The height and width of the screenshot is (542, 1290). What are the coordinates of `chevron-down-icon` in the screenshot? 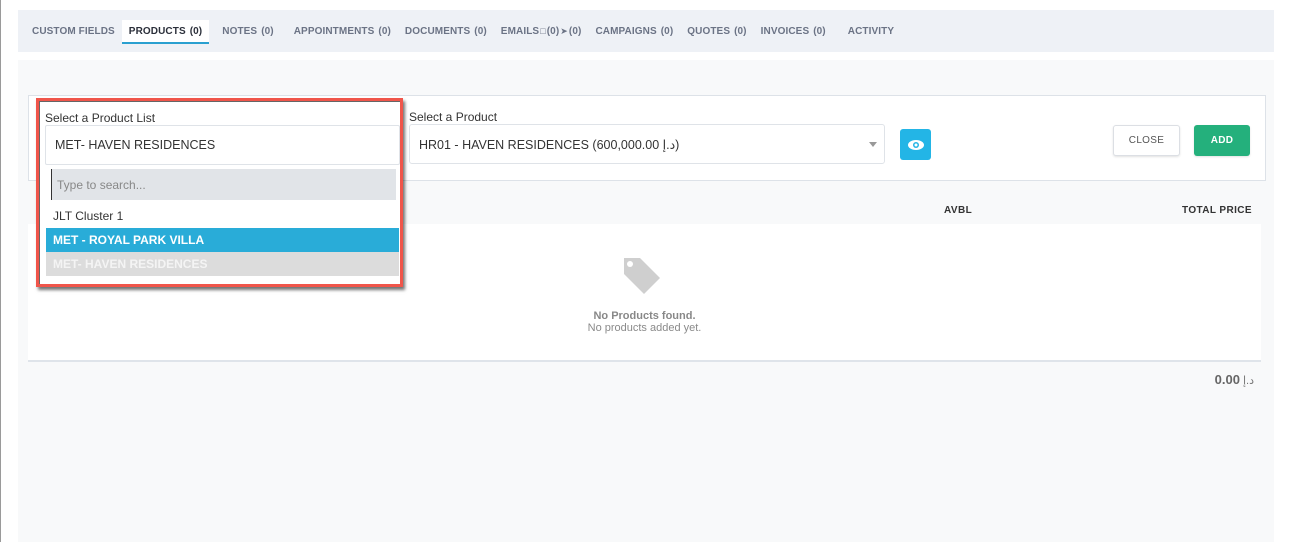 It's located at (873, 144).